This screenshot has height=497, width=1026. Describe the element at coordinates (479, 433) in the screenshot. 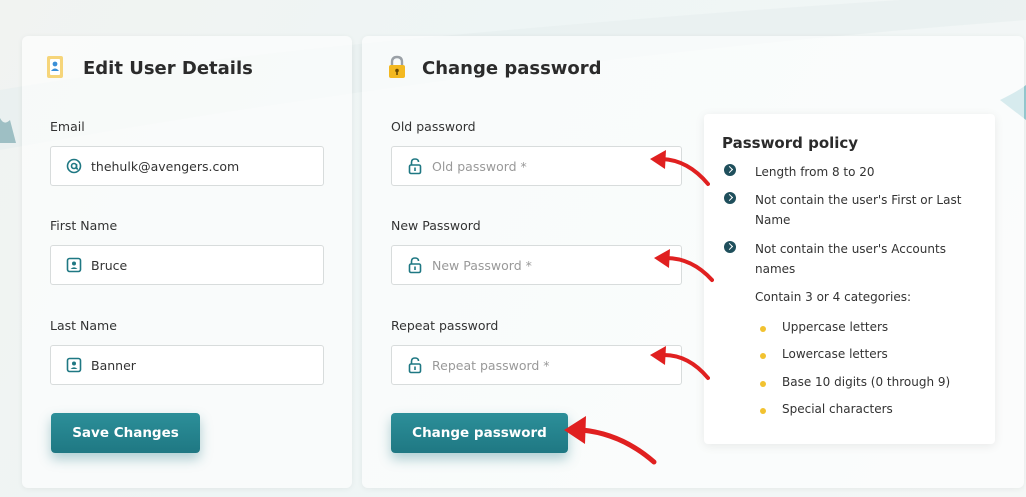

I see `change-password-button: Change password` at that location.